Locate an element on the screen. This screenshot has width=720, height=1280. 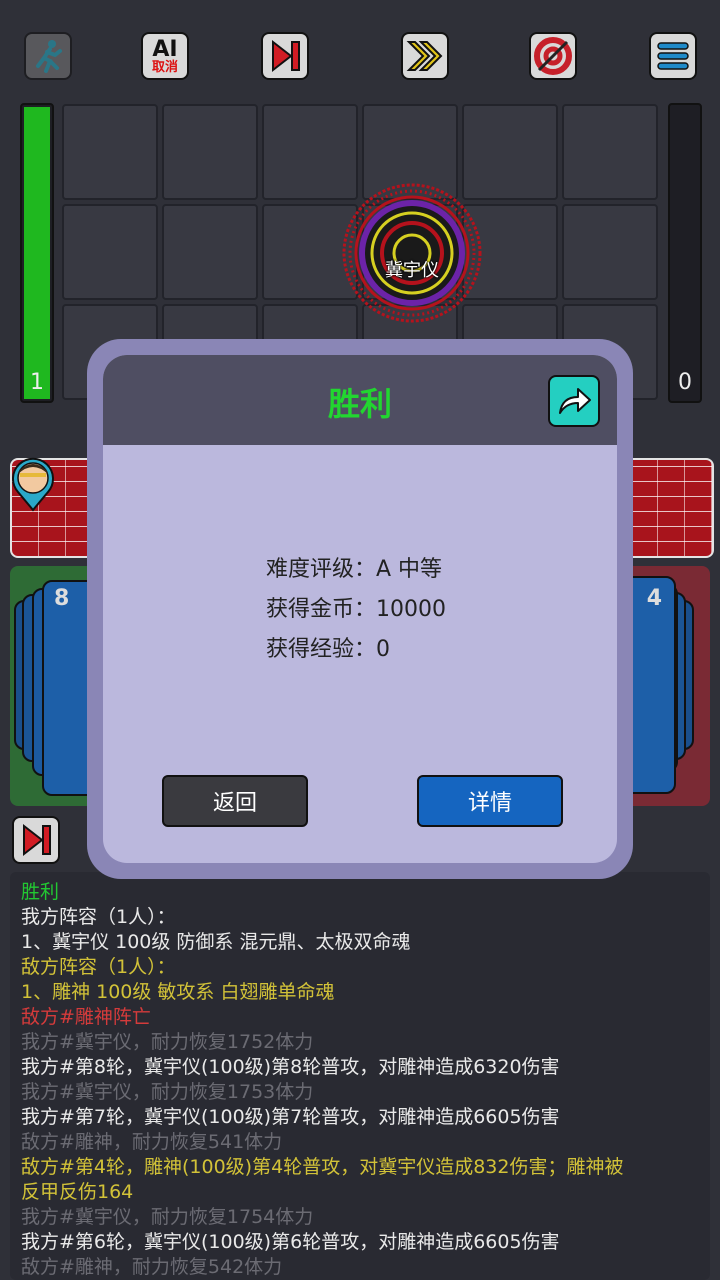
log-line: 敌方#雕神，耐力恢复541体力 is located at coordinates (152, 1142).